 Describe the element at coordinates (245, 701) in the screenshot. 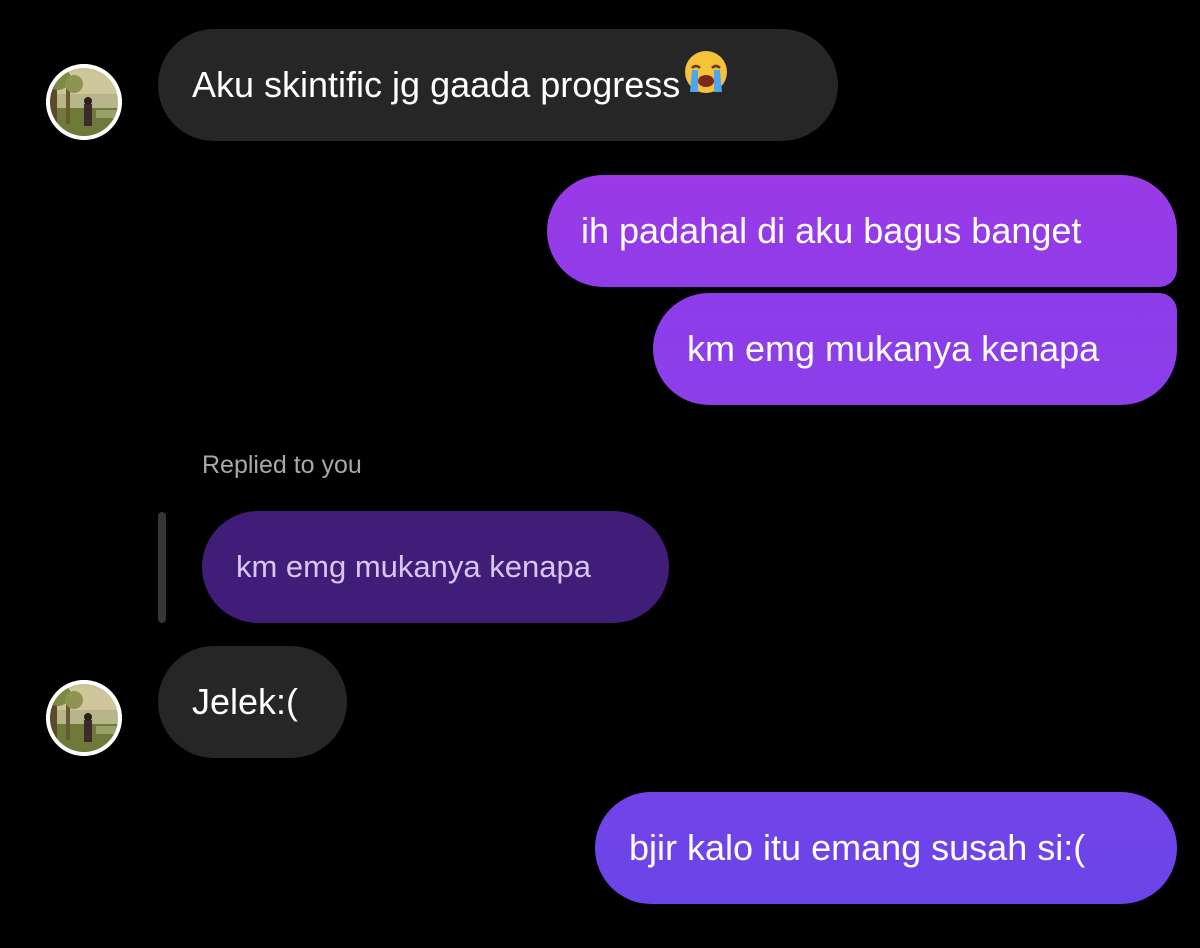

I see `message-text: Jelek:(` at that location.